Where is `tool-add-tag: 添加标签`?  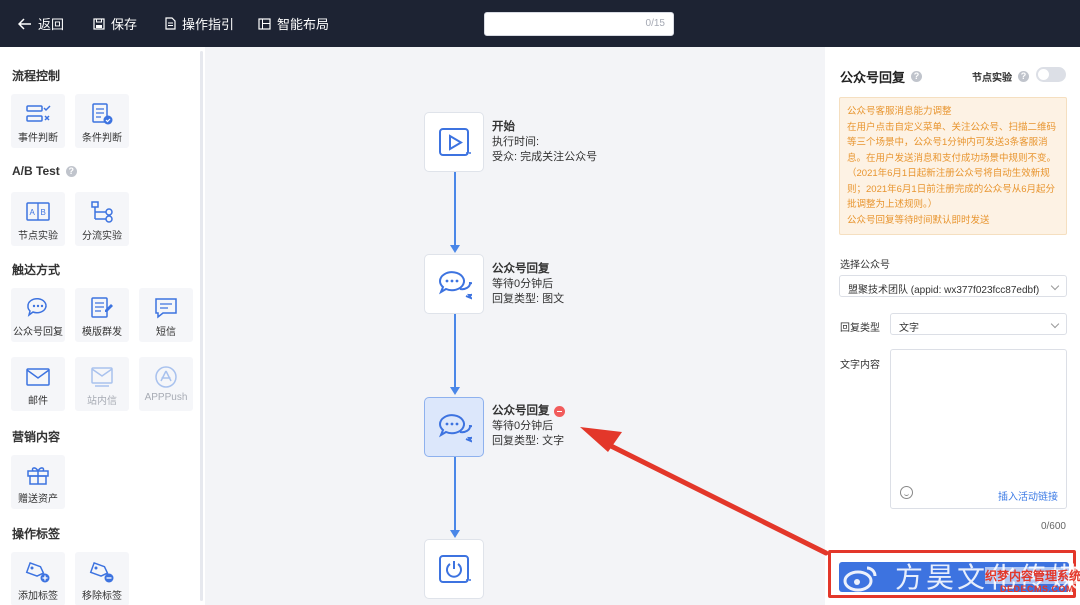
tool-add-tag: 添加标签 is located at coordinates (38, 578).